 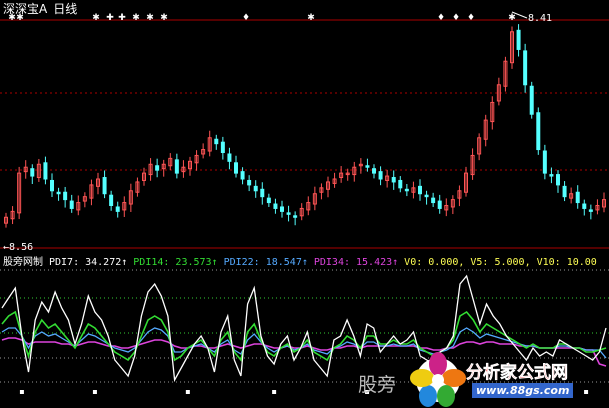 I want to click on watermark-left: 股旁, so click(x=377, y=385).